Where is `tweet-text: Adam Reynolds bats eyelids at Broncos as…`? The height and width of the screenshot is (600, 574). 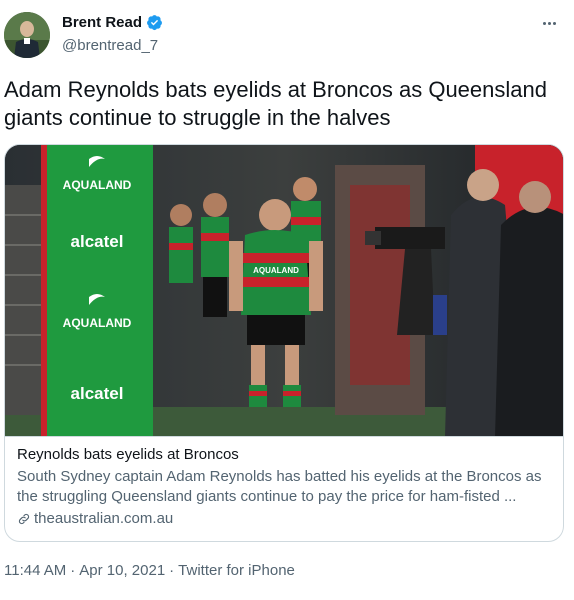 tweet-text: Adam Reynolds bats eyelids at Broncos as… is located at coordinates (275, 103).